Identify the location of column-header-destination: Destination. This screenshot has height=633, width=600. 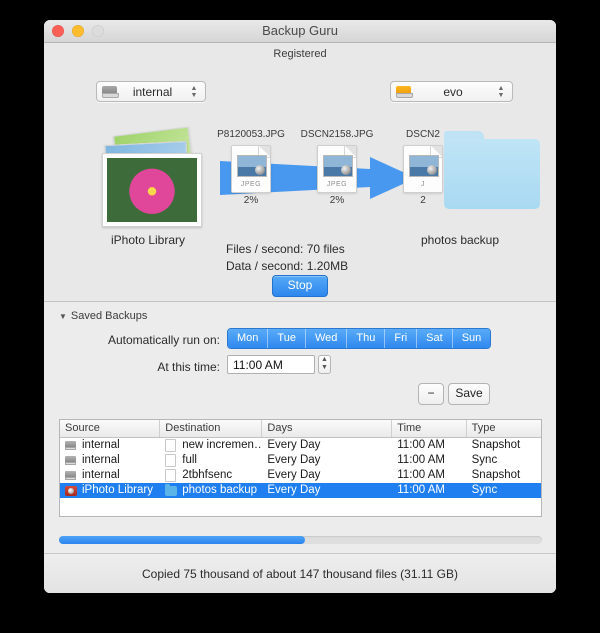
(211, 428).